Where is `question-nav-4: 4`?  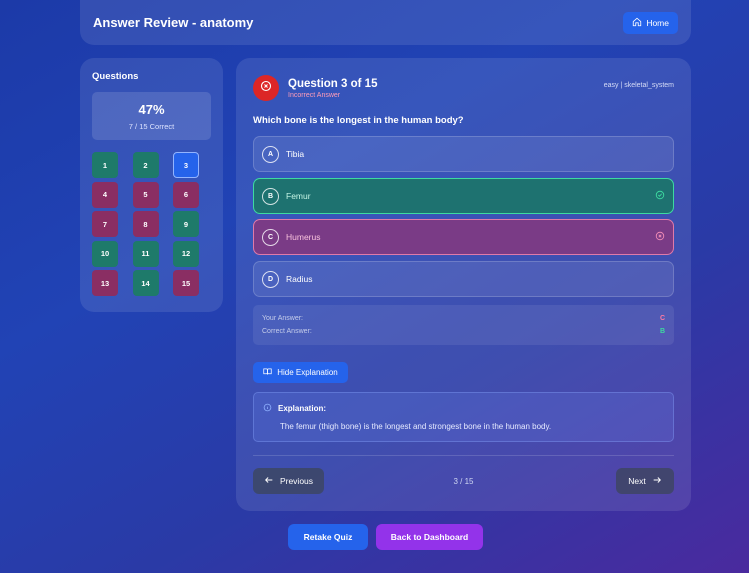
question-nav-4: 4 is located at coordinates (105, 194).